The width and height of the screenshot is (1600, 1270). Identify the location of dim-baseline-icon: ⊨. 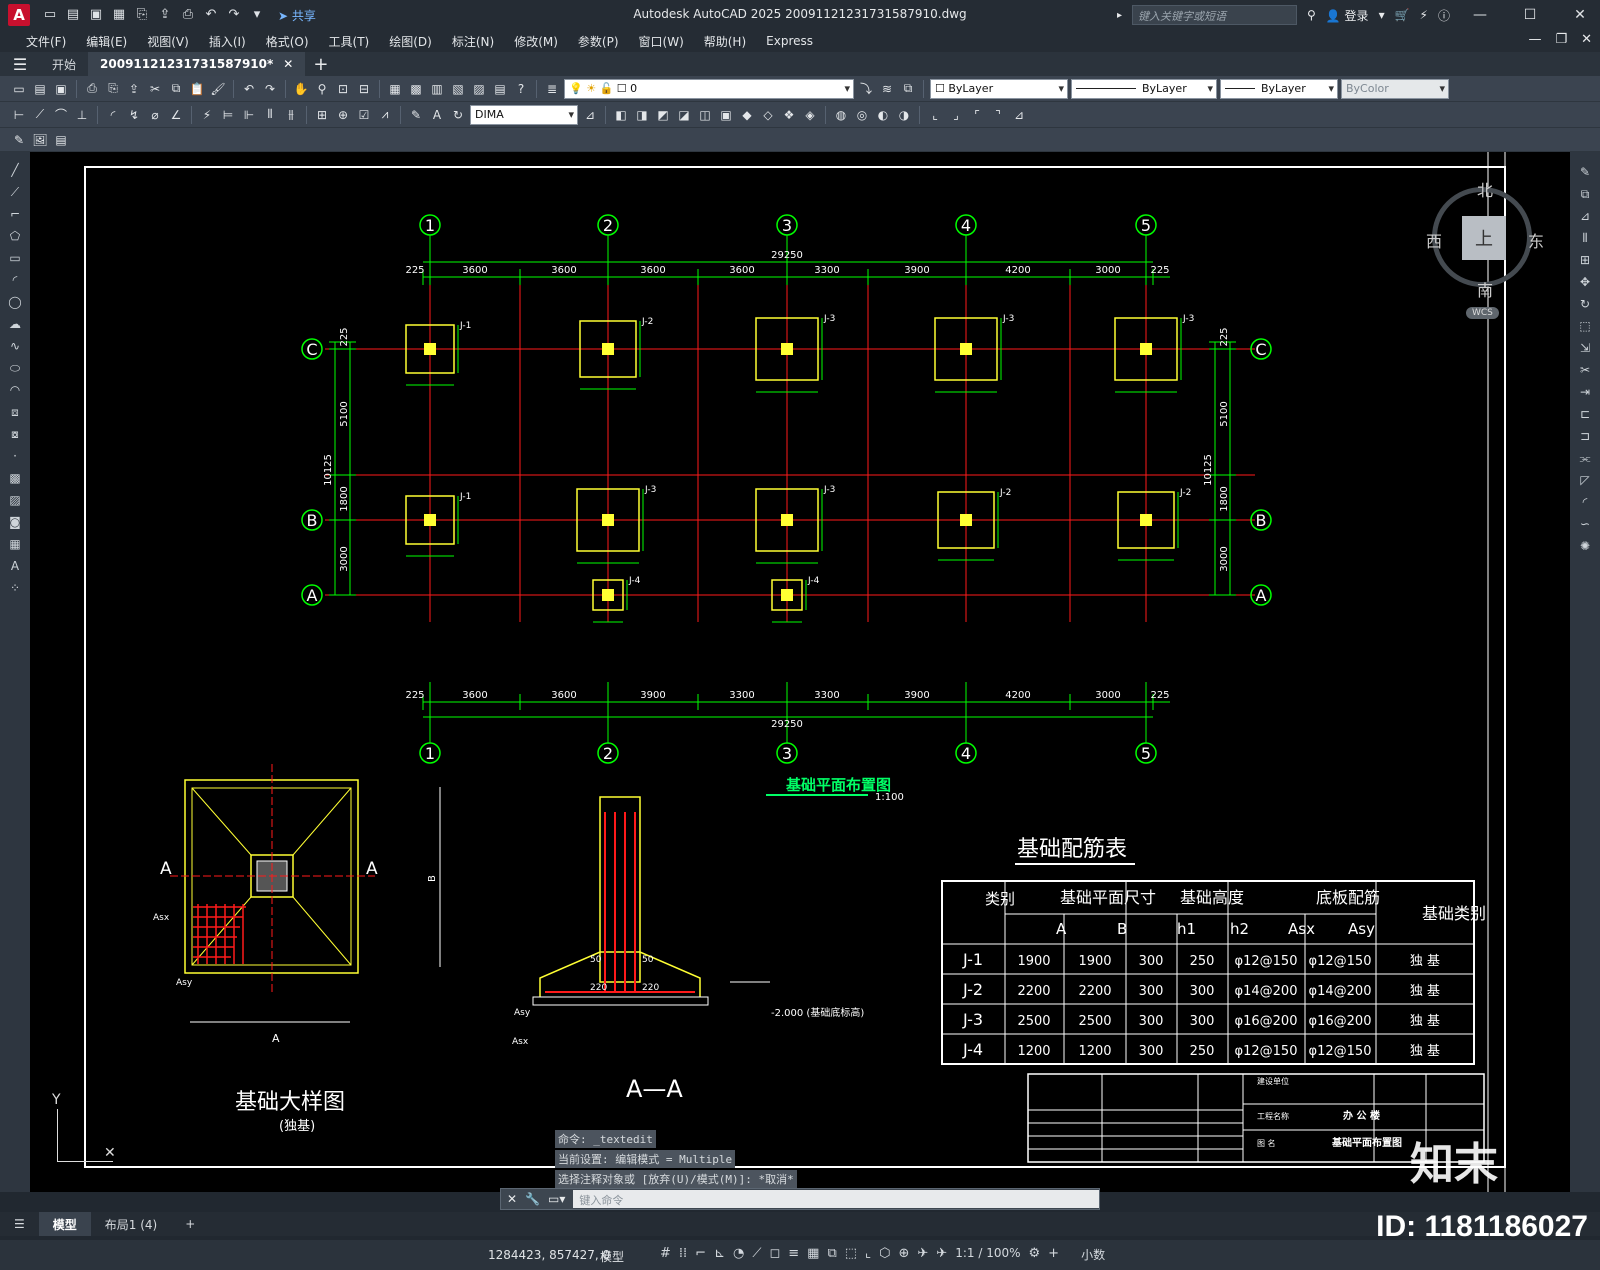
(228, 115).